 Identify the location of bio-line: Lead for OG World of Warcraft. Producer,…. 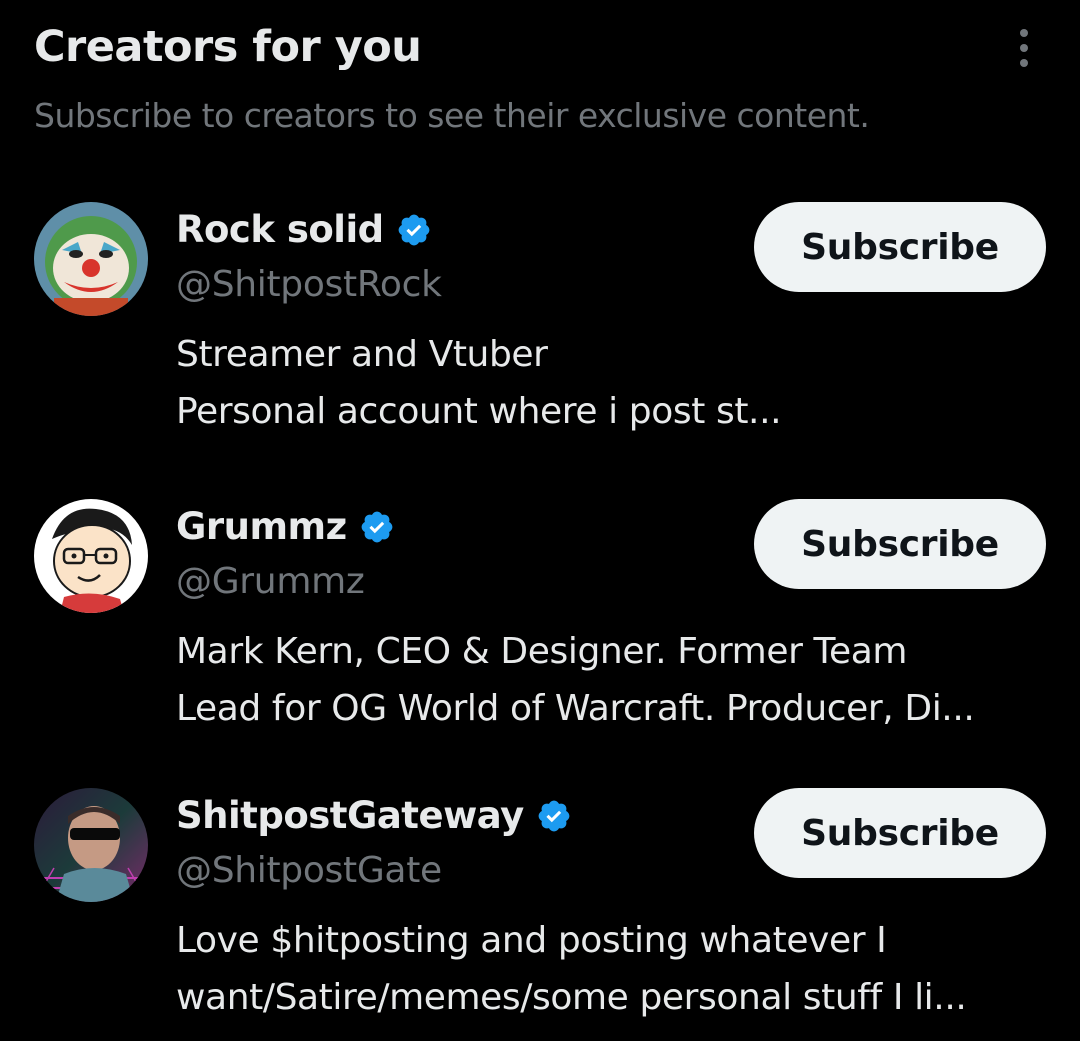
(575, 708).